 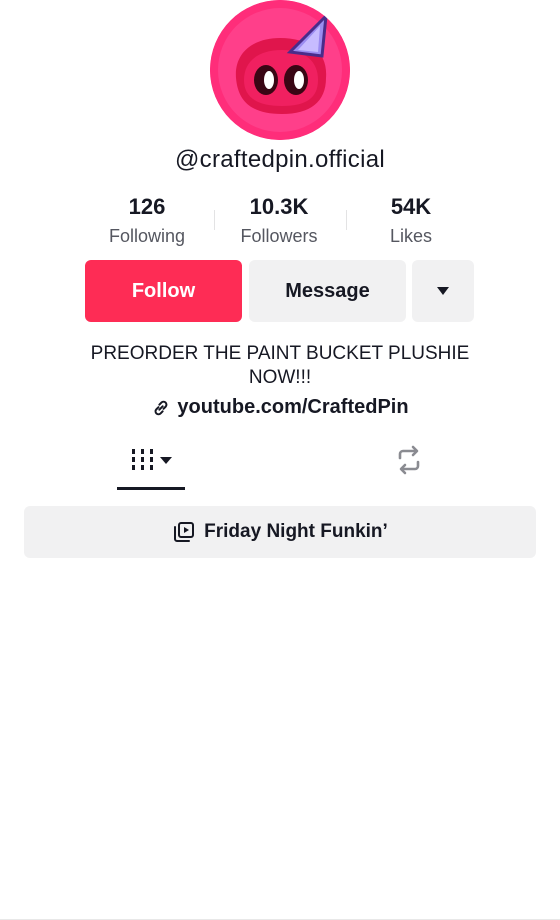 What do you see at coordinates (280, 365) in the screenshot?
I see `profile-bio: PREORDER THE PAINT BUCKET PLUSHIE NOW!!!` at bounding box center [280, 365].